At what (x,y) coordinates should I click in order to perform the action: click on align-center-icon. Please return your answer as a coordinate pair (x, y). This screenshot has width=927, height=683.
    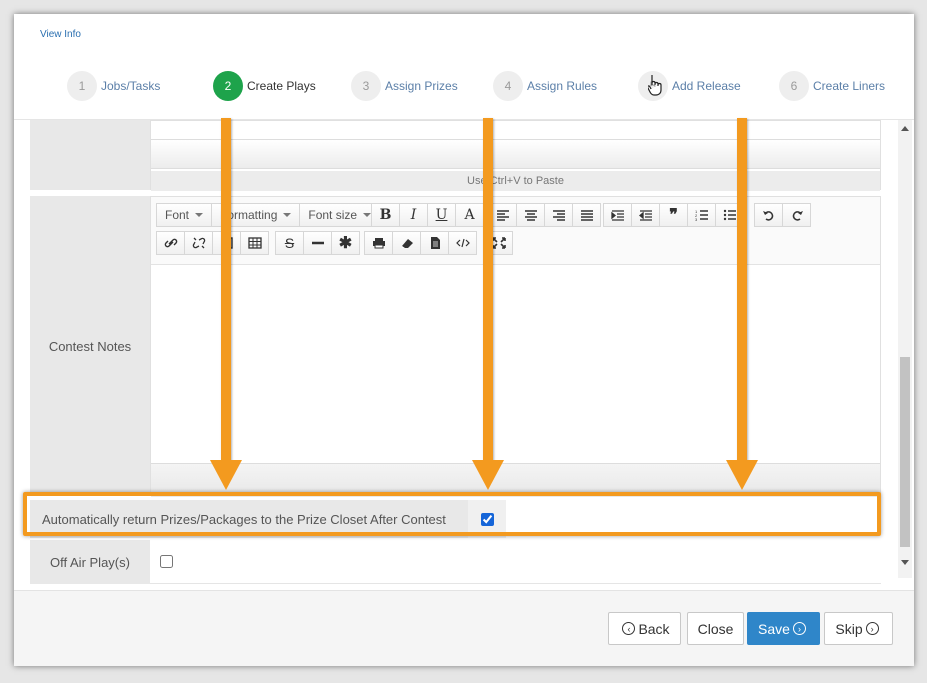
    Looking at the image, I should click on (530, 215).